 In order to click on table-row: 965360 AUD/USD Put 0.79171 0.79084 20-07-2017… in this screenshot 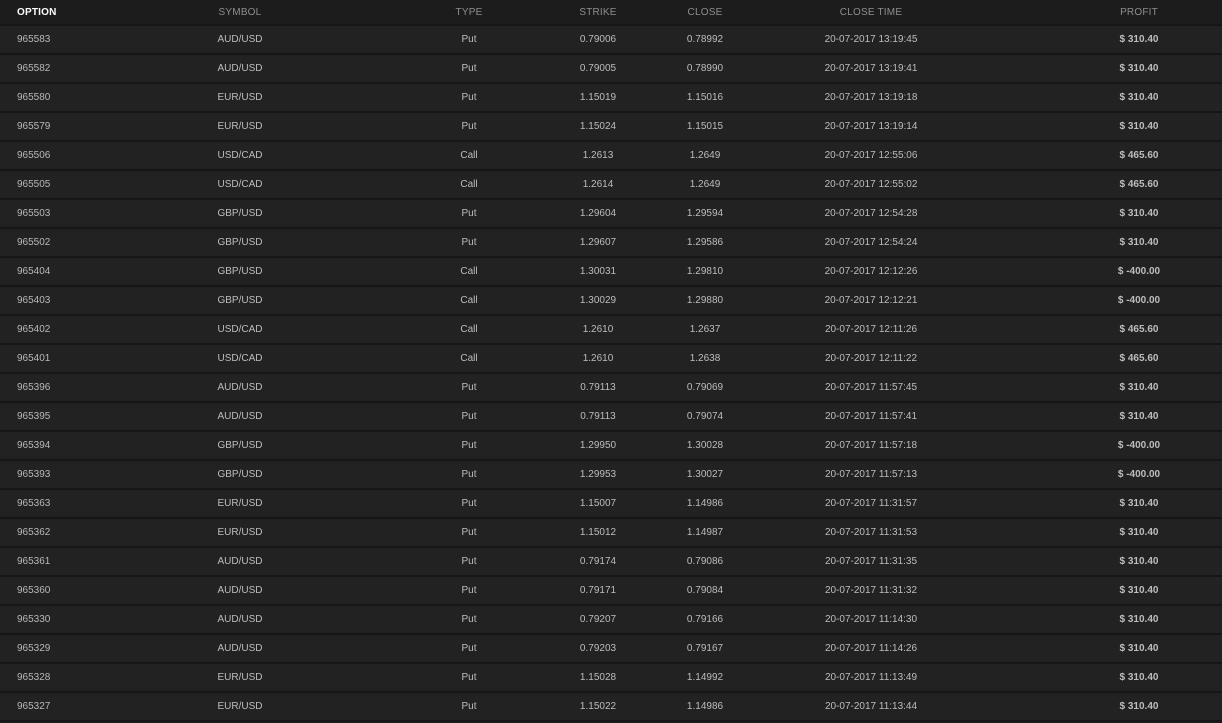, I will do `click(611, 591)`.